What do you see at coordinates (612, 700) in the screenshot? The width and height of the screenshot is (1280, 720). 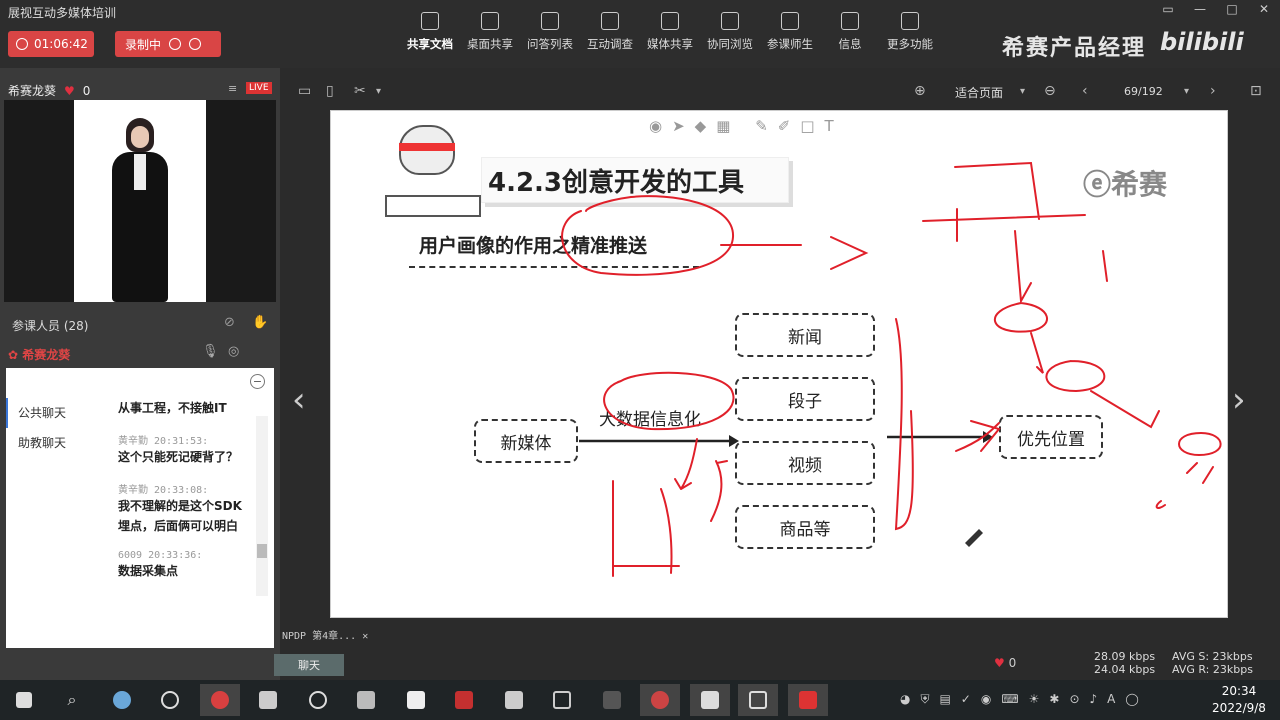 I see `taskbar-app-nvidia` at bounding box center [612, 700].